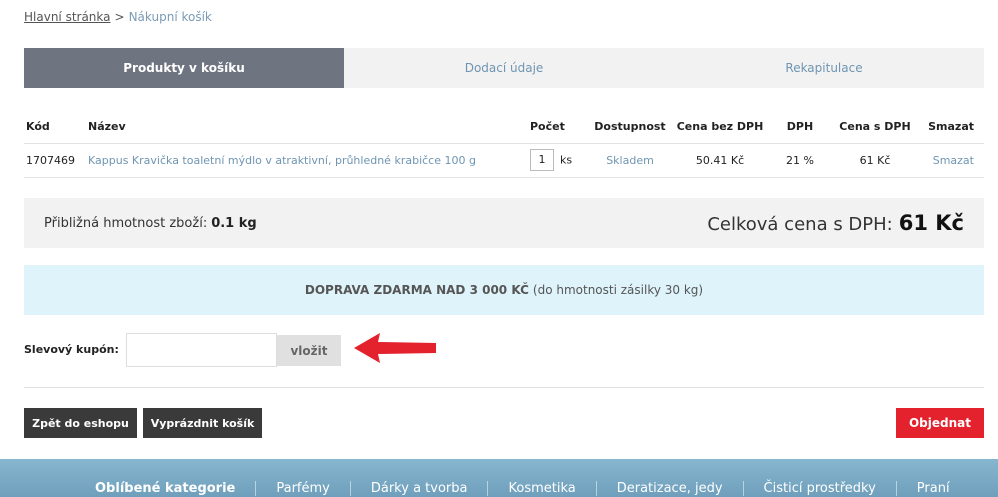  What do you see at coordinates (184, 68) in the screenshot?
I see `step-products: Produkty v košíku` at bounding box center [184, 68].